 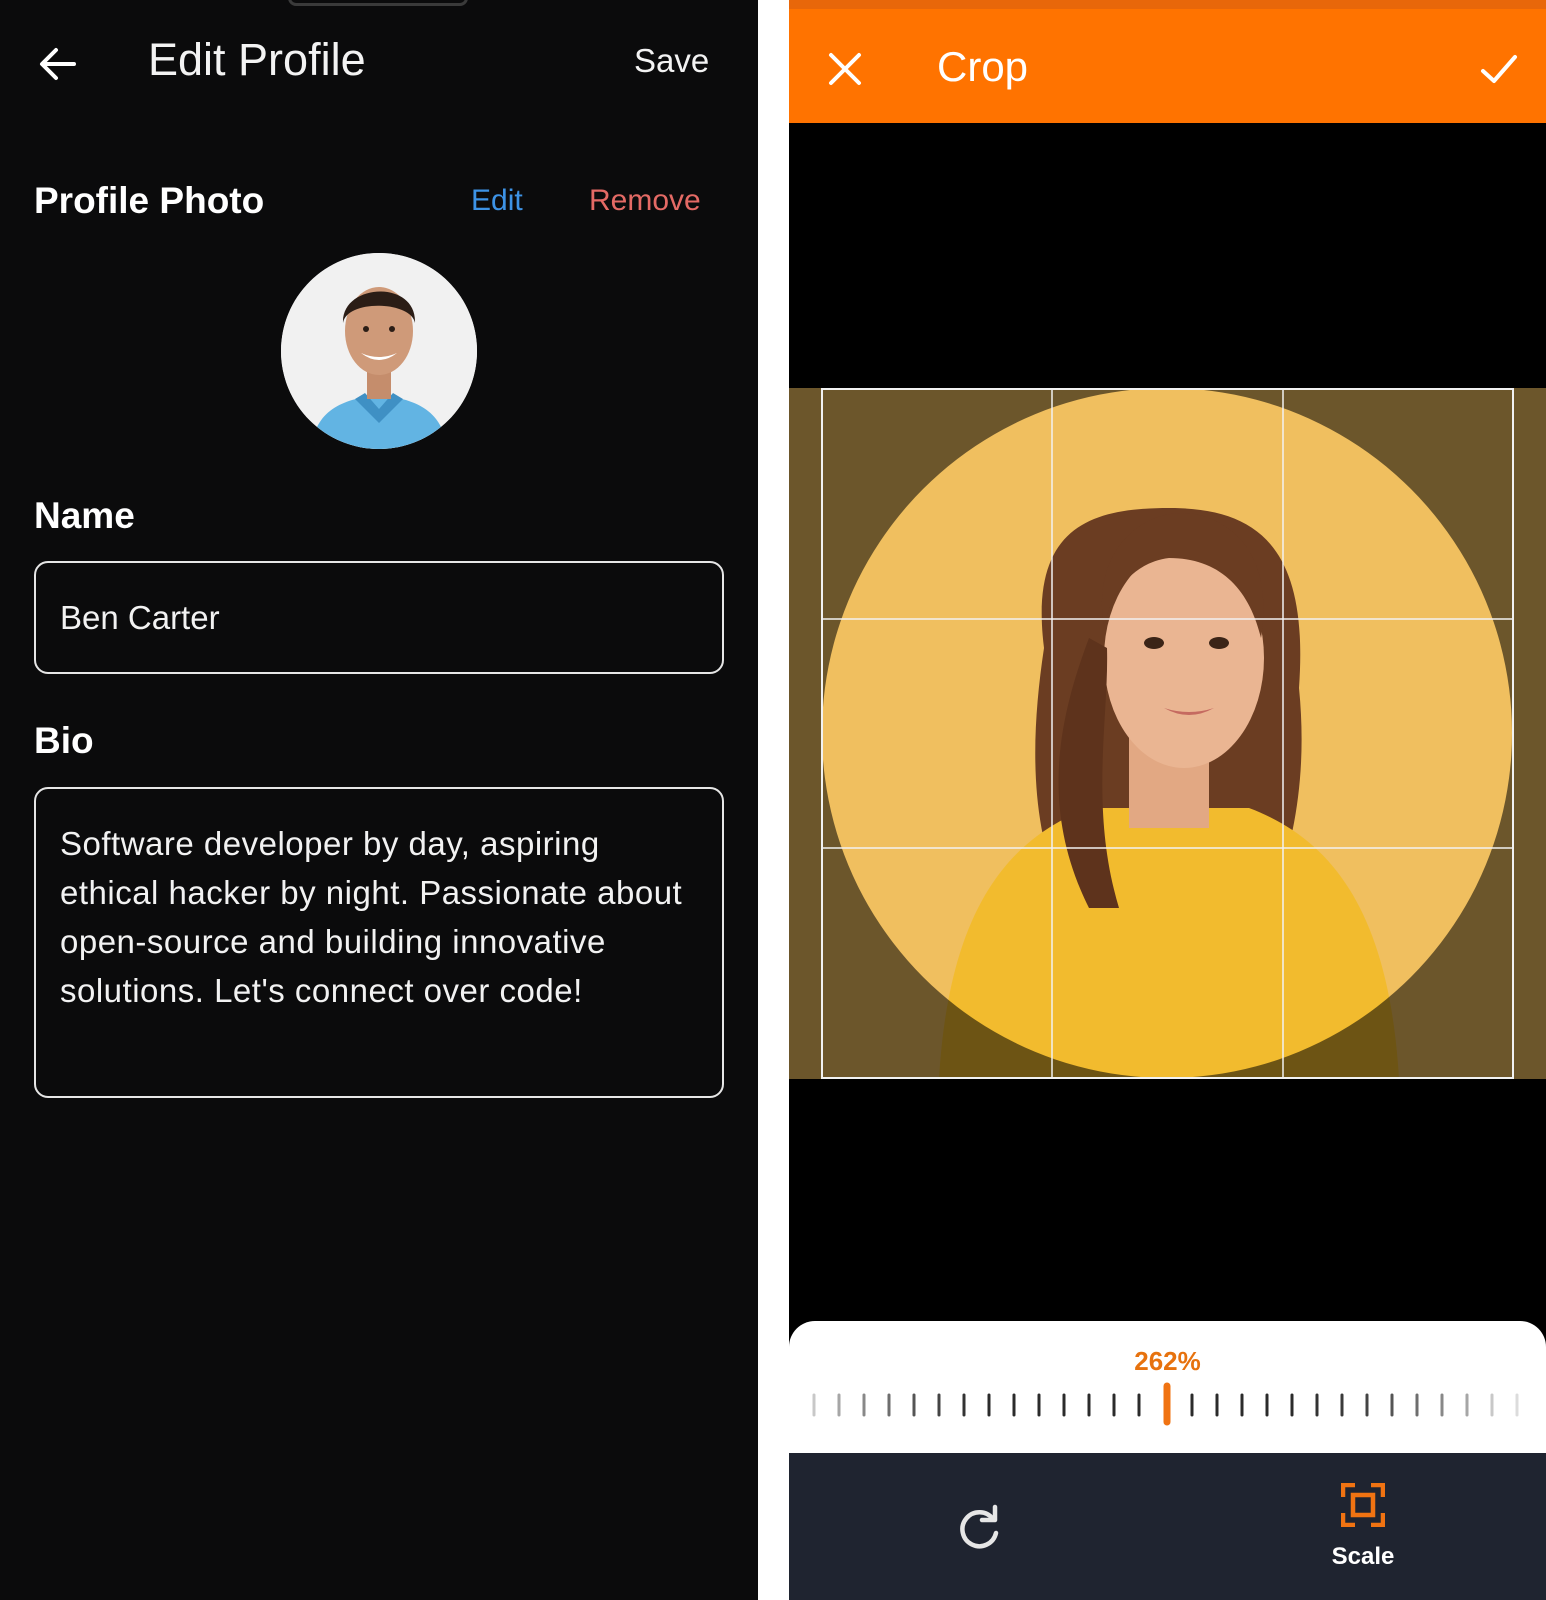 I want to click on crop-bottom-bar: Scale, so click(x=1167, y=1526).